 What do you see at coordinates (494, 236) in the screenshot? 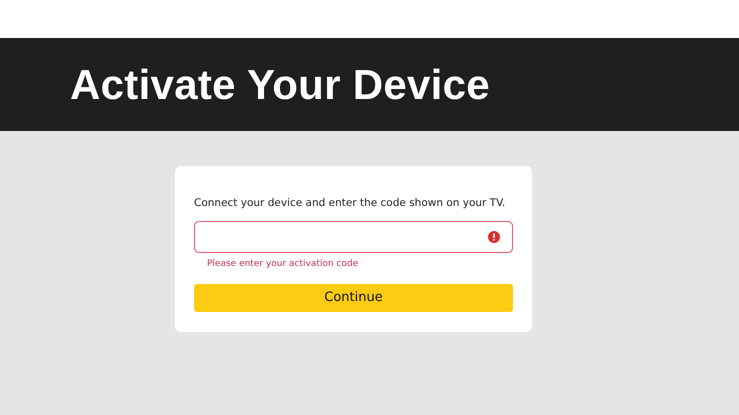
I see `error-icon` at bounding box center [494, 236].